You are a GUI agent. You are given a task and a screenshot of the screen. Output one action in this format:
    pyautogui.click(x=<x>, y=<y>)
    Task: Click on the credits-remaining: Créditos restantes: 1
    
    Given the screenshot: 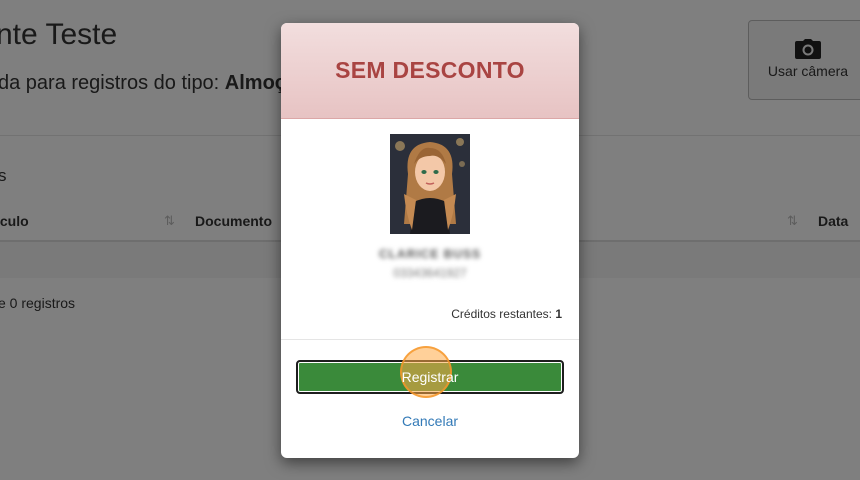 What is the action you would take?
    pyautogui.click(x=506, y=314)
    